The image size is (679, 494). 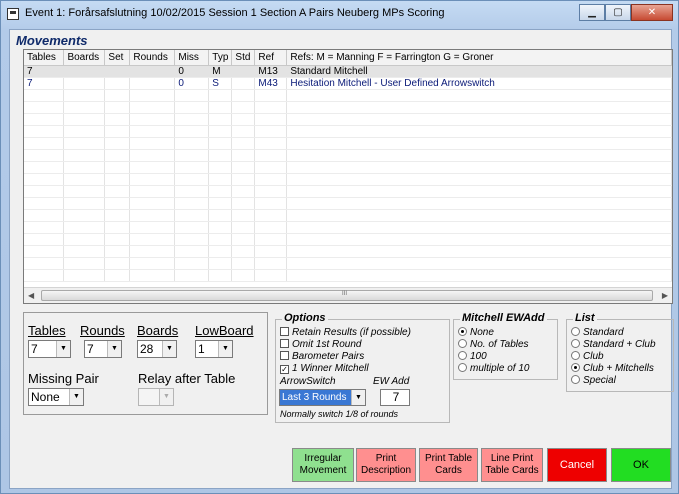 What do you see at coordinates (512, 465) in the screenshot?
I see `line-print-table-cards-button: Line Print Table Cards` at bounding box center [512, 465].